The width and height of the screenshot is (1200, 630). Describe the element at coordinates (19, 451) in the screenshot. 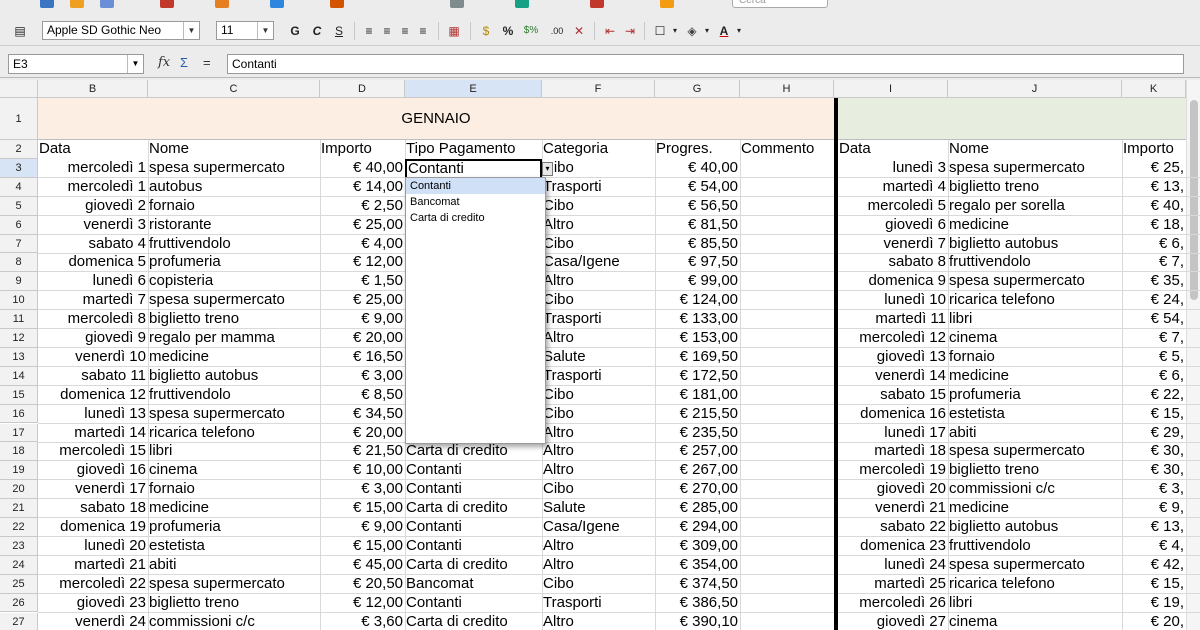

I see `row-header-18: 18` at that location.